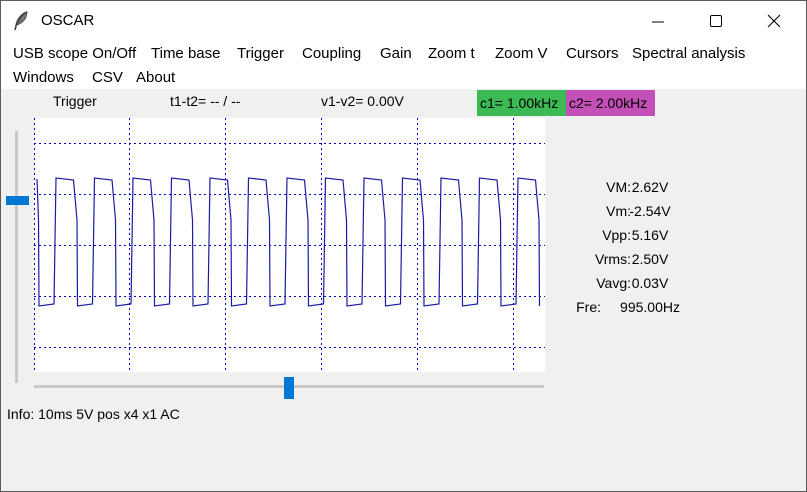  I want to click on vertical-position-slider-track, so click(16, 257).